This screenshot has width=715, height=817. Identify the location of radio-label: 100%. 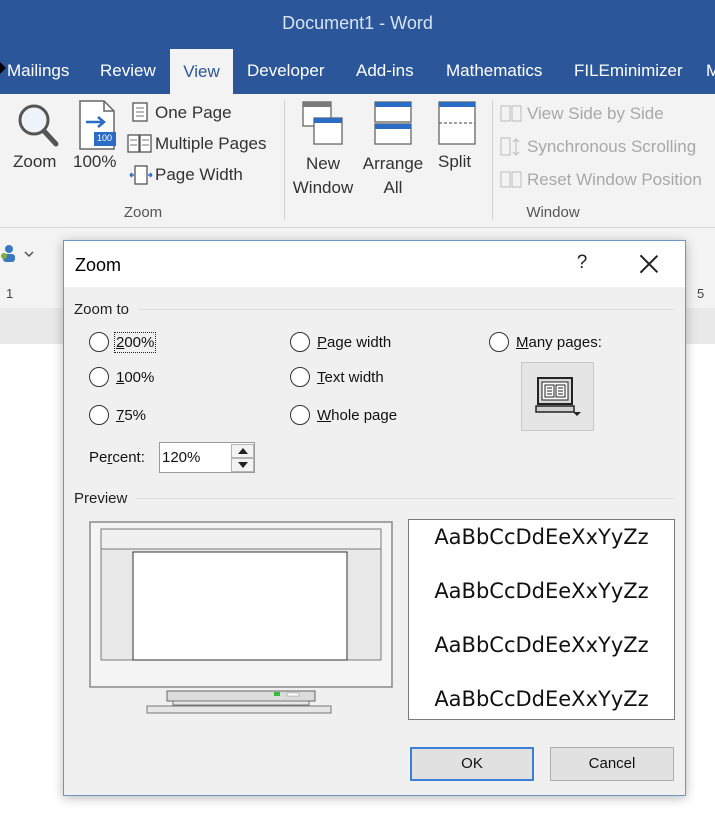
(135, 377).